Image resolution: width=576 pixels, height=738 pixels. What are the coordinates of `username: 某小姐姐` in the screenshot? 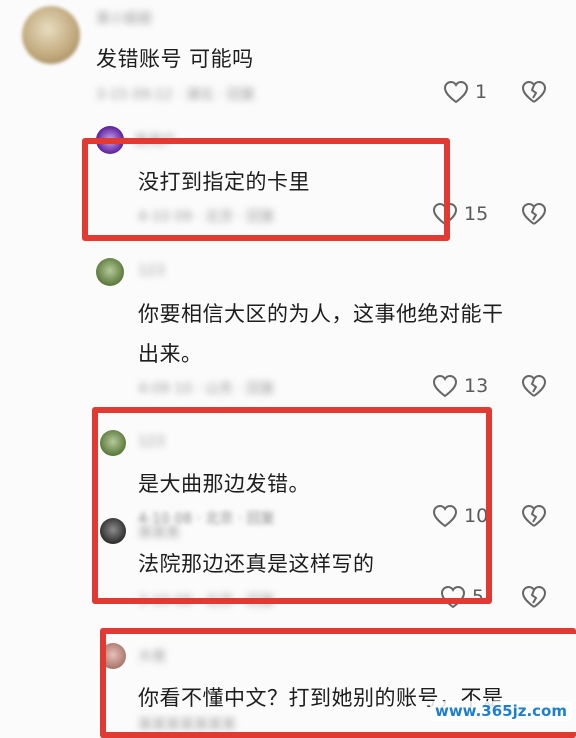 It's located at (124, 18).